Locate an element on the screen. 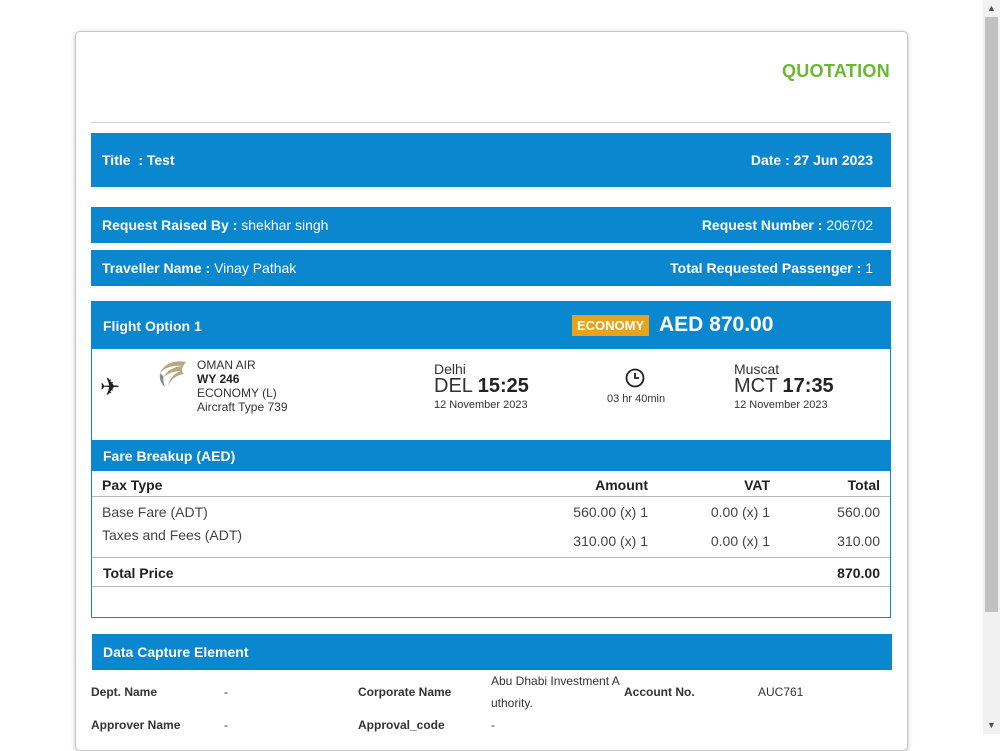  scroll-down-arrow: ▼ is located at coordinates (991, 725).